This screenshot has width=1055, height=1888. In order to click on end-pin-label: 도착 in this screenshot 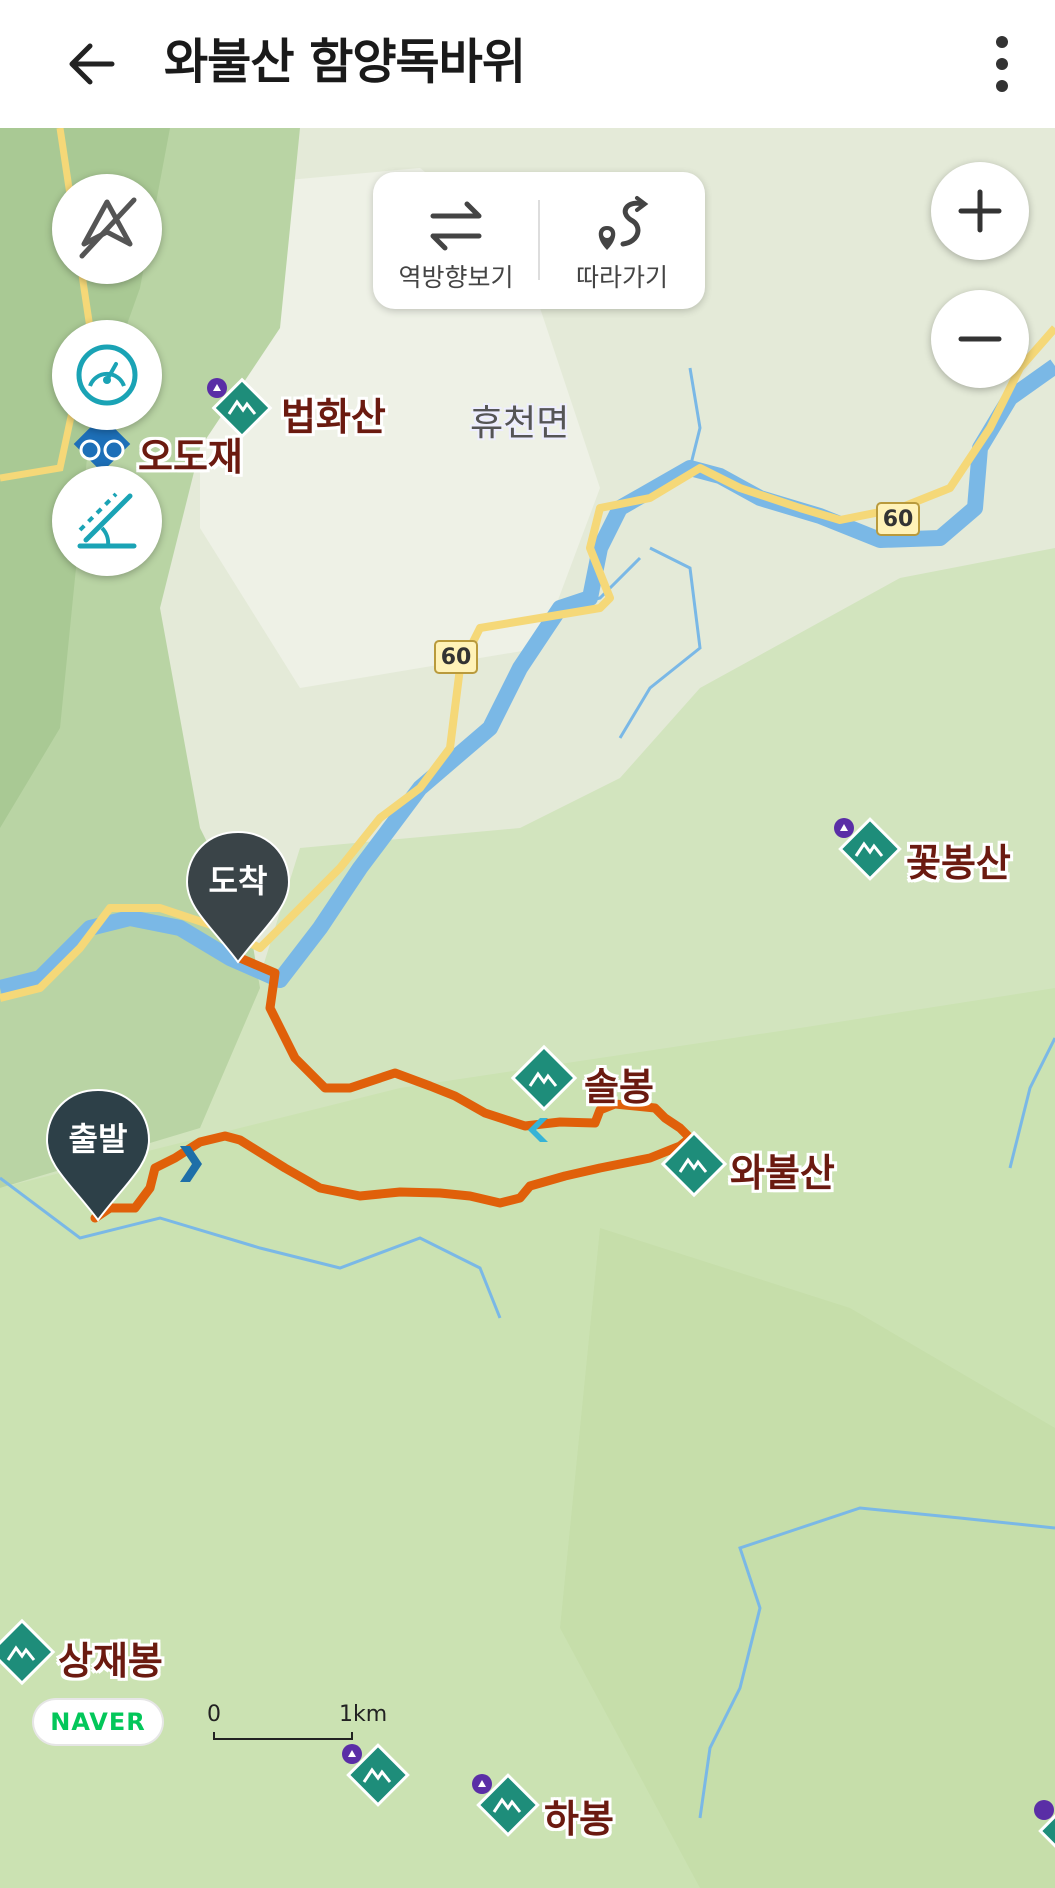, I will do `click(238, 881)`.